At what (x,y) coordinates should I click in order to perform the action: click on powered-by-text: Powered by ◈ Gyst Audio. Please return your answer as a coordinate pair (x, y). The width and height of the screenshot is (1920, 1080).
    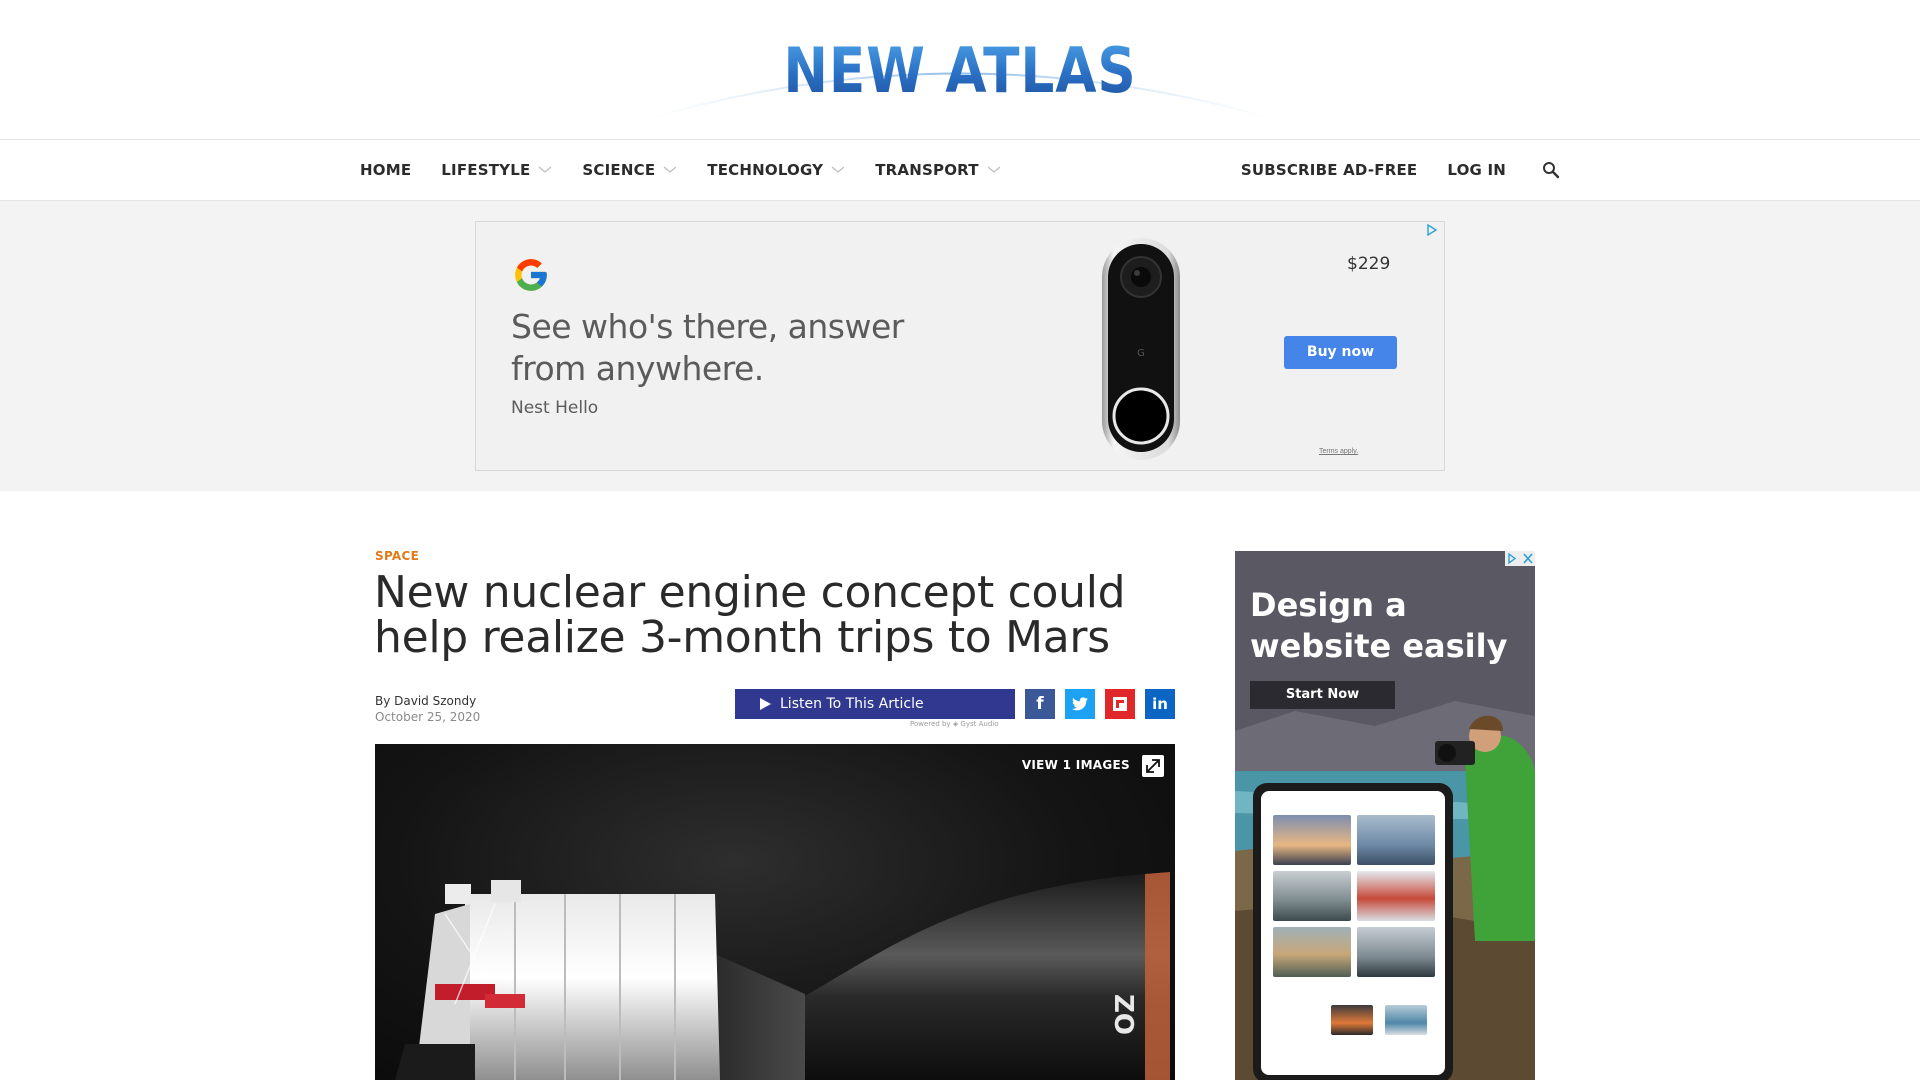
    Looking at the image, I should click on (954, 724).